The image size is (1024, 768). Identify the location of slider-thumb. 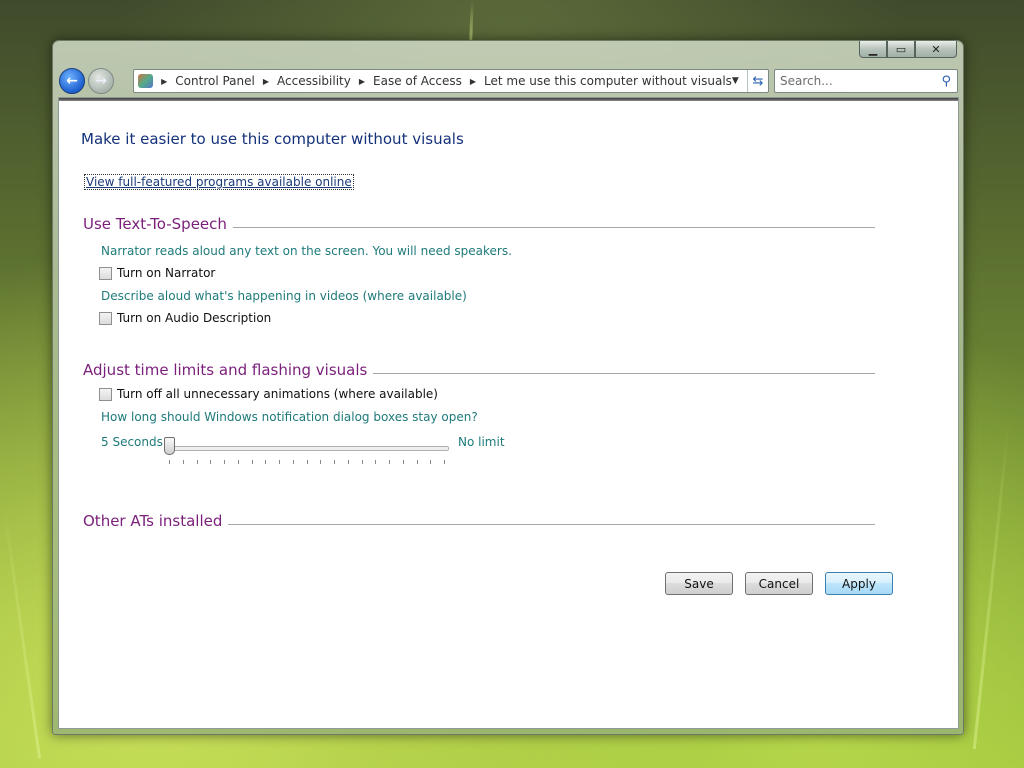
(169, 446).